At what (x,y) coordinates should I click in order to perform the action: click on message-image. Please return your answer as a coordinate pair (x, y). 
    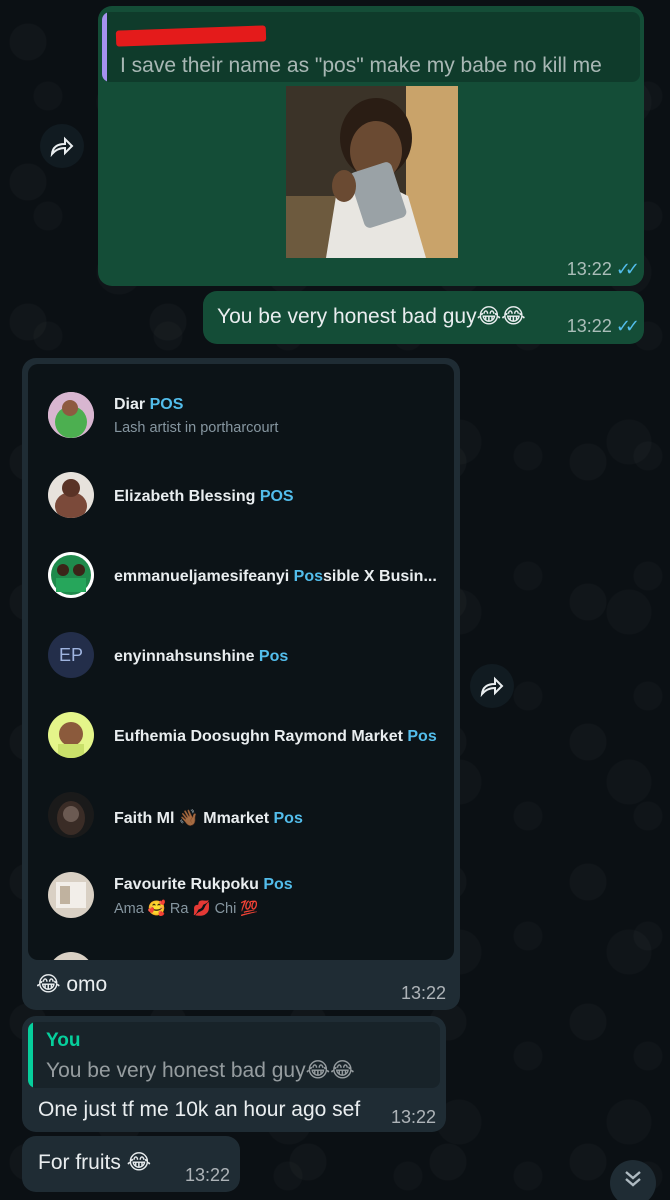
    Looking at the image, I should click on (372, 172).